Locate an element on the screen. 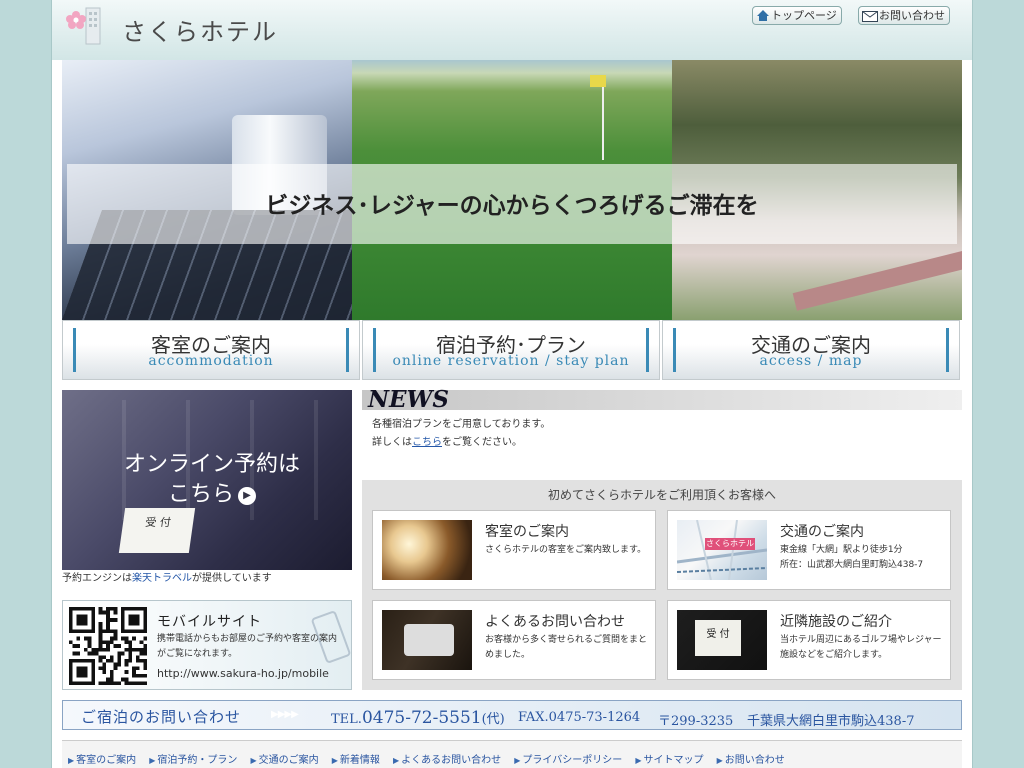 Image resolution: width=1024 pixels, height=768 pixels. card-faq: よくあるお問い合わせ お客様から多く寄せられるご質問をまとめました。 is located at coordinates (514, 640).